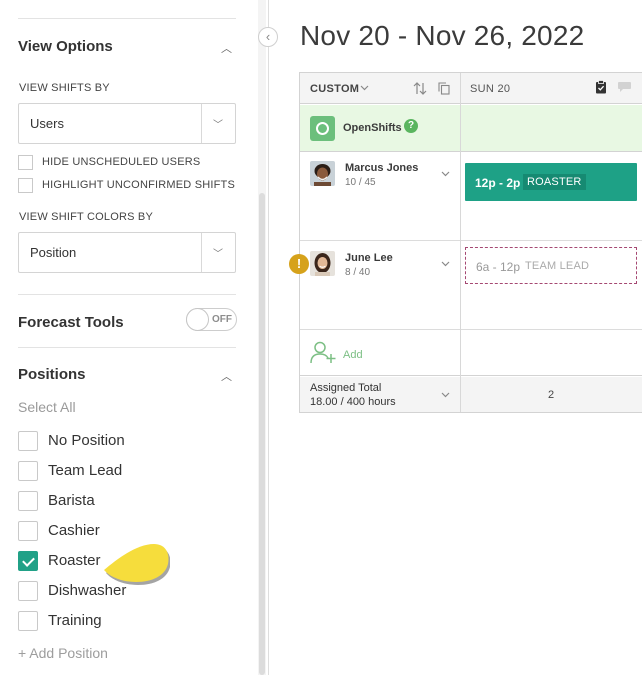 This screenshot has width=642, height=675. I want to click on panel-border, so click(268, 337).